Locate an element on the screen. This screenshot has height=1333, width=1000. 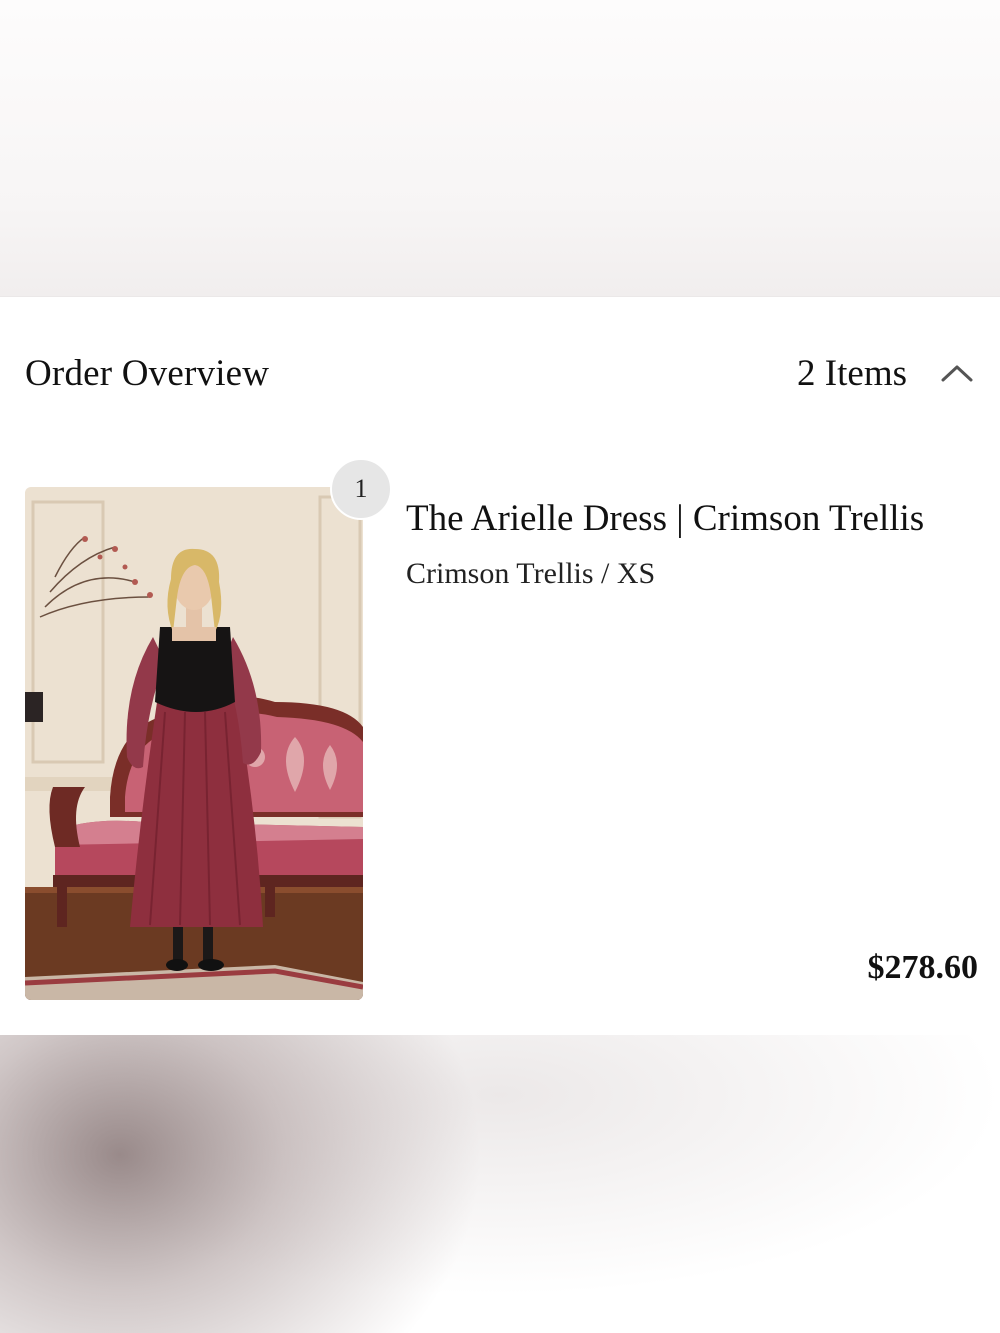
order-overview-summary: 2 Items is located at coordinates (886, 373).